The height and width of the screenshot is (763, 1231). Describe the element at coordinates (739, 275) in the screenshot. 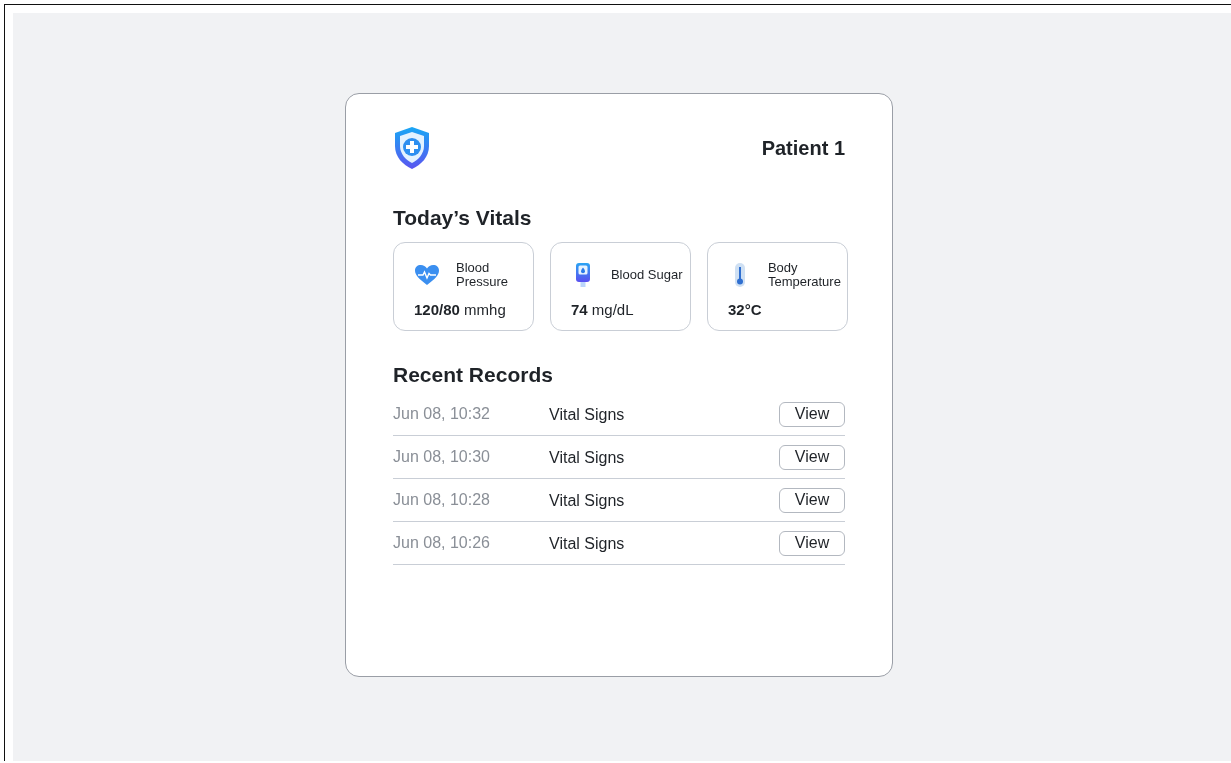

I see `thermometer-icon` at that location.